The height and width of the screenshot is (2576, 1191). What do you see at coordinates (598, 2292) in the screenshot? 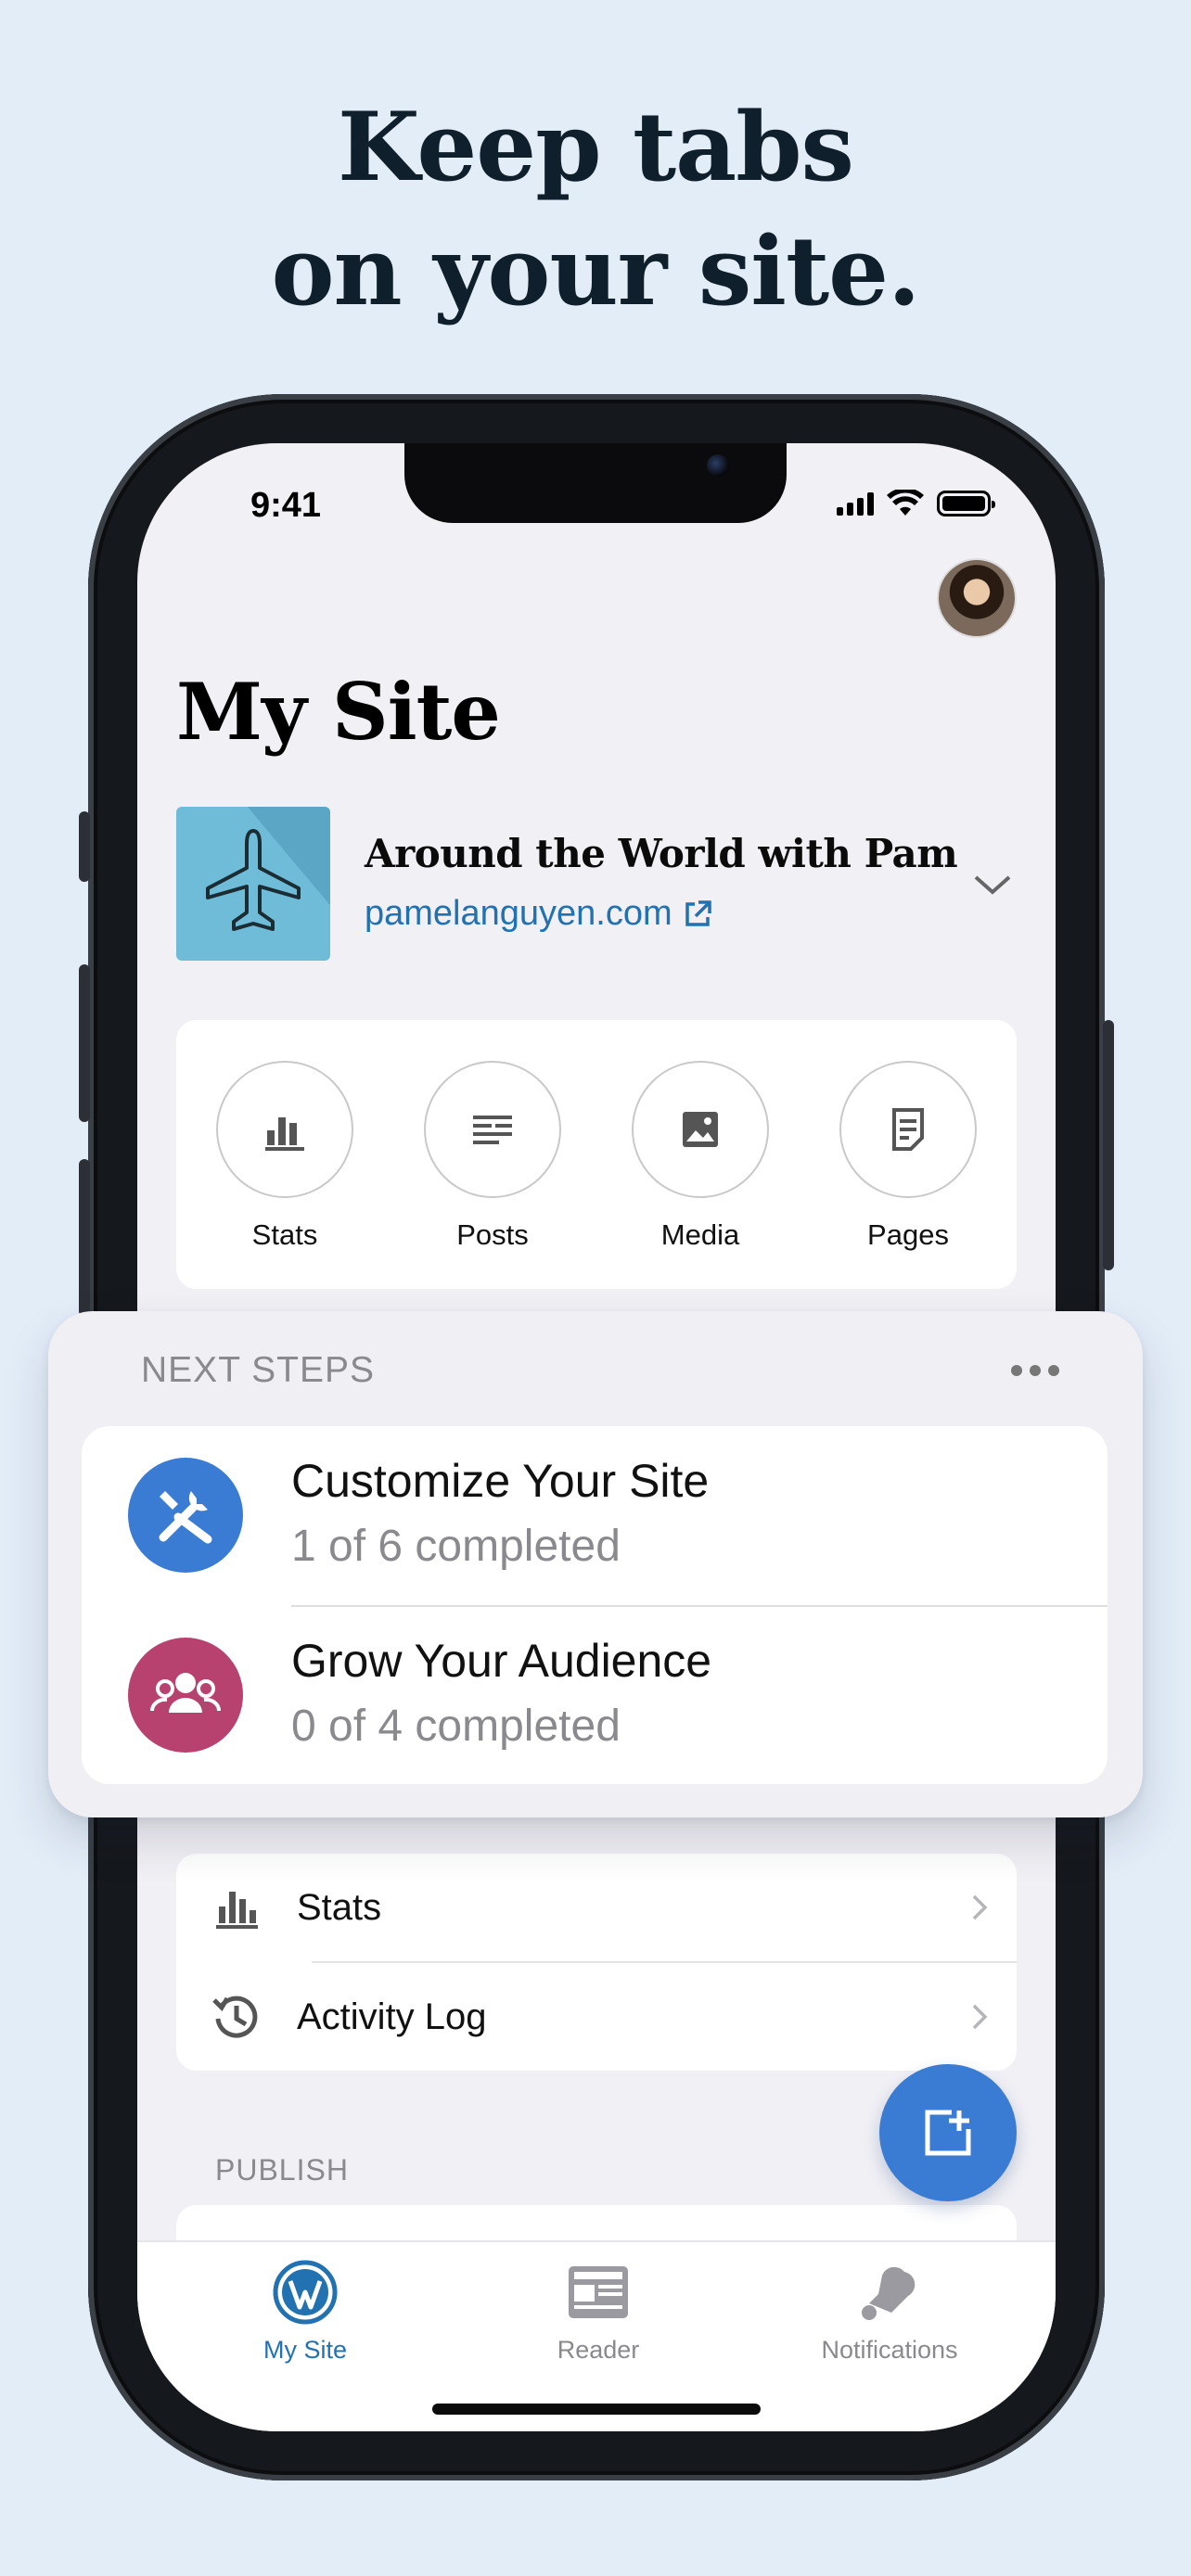
I see `reader-icon` at bounding box center [598, 2292].